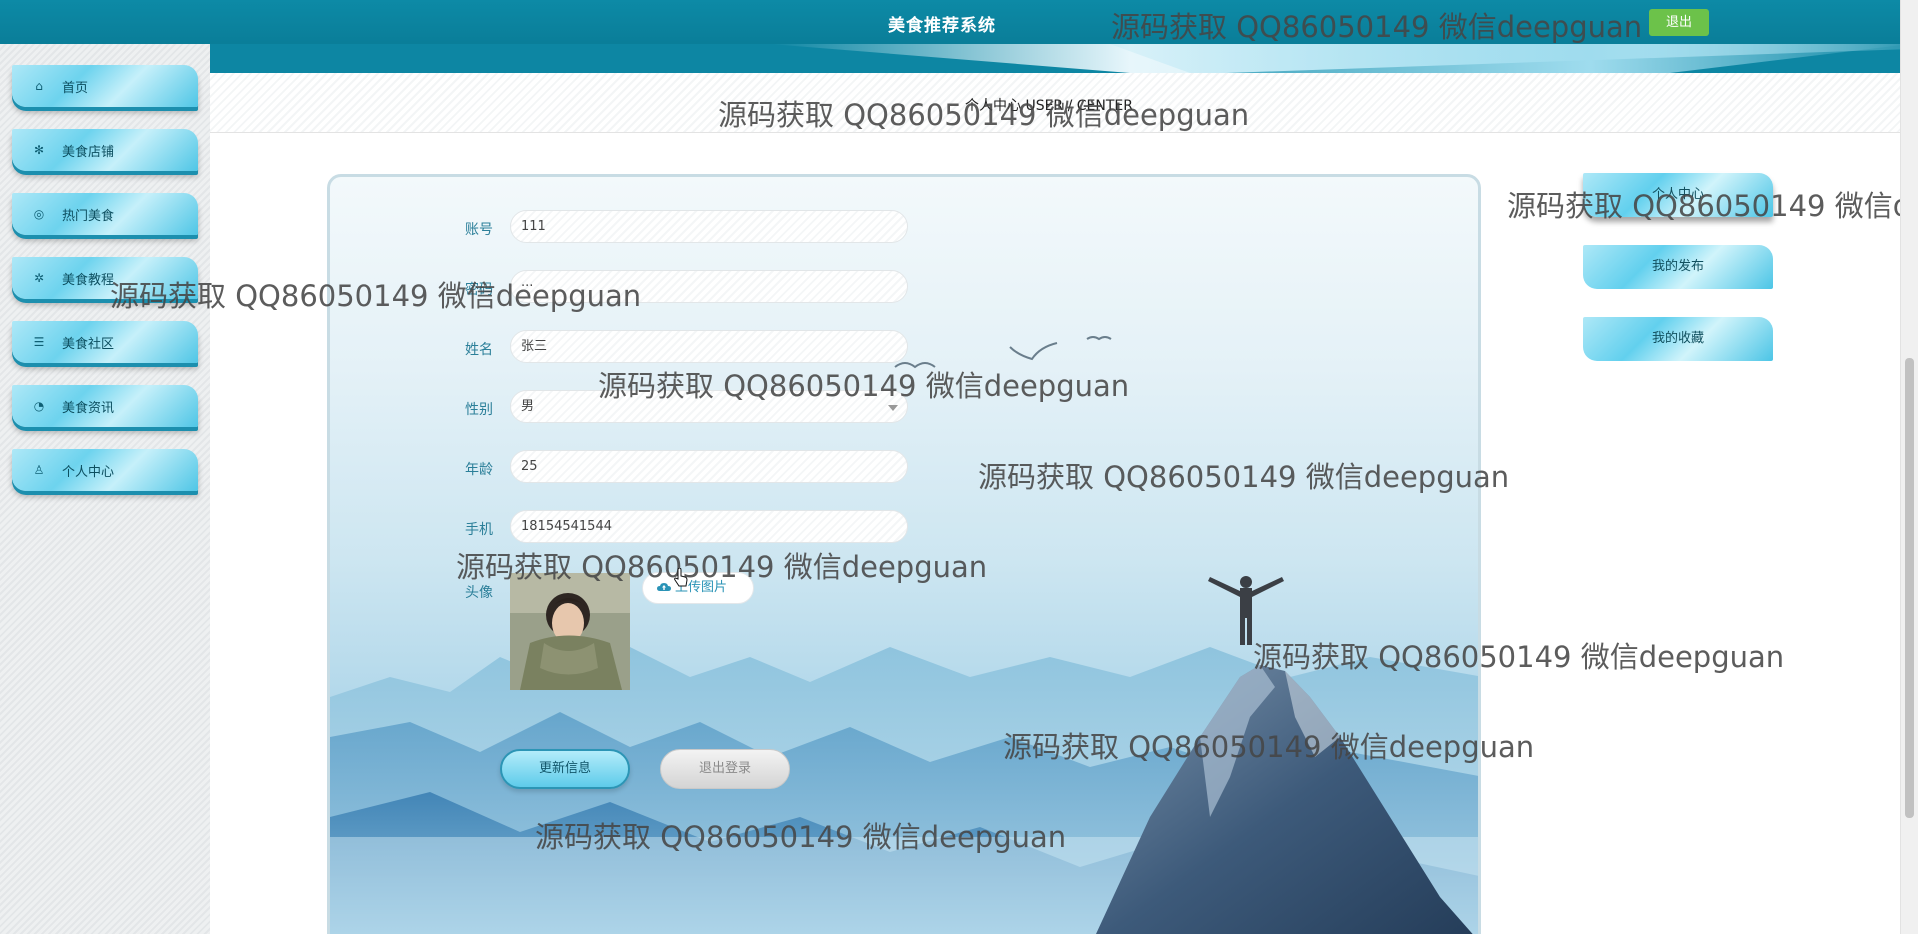  Describe the element at coordinates (725, 769) in the screenshot. I see `logout-session-button: 退出登录` at that location.